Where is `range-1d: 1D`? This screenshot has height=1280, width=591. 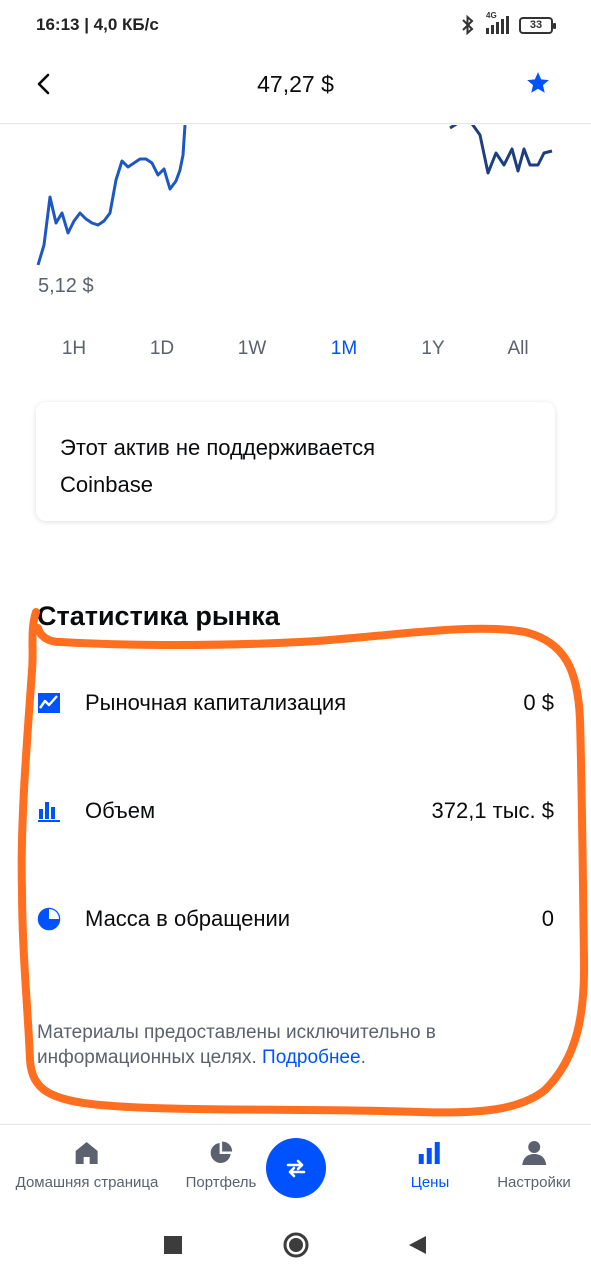
range-1d: 1D is located at coordinates (162, 349).